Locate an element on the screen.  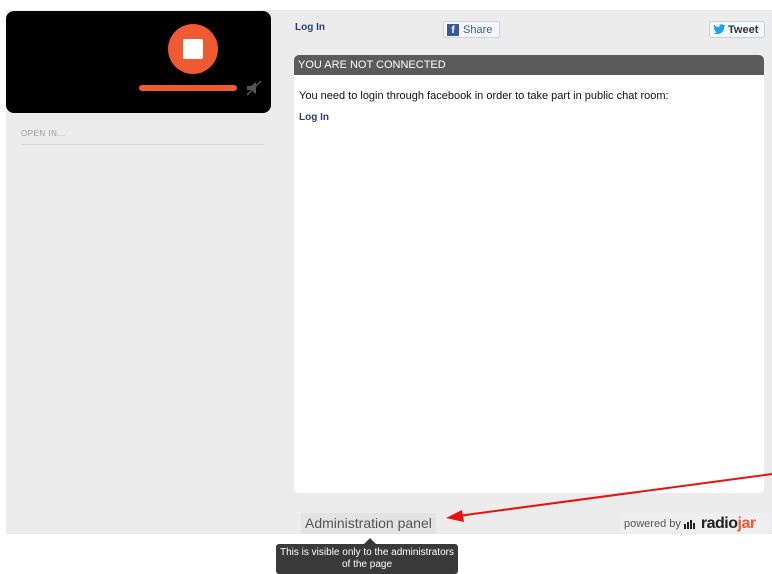
annotation-arrow is located at coordinates (609, 497).